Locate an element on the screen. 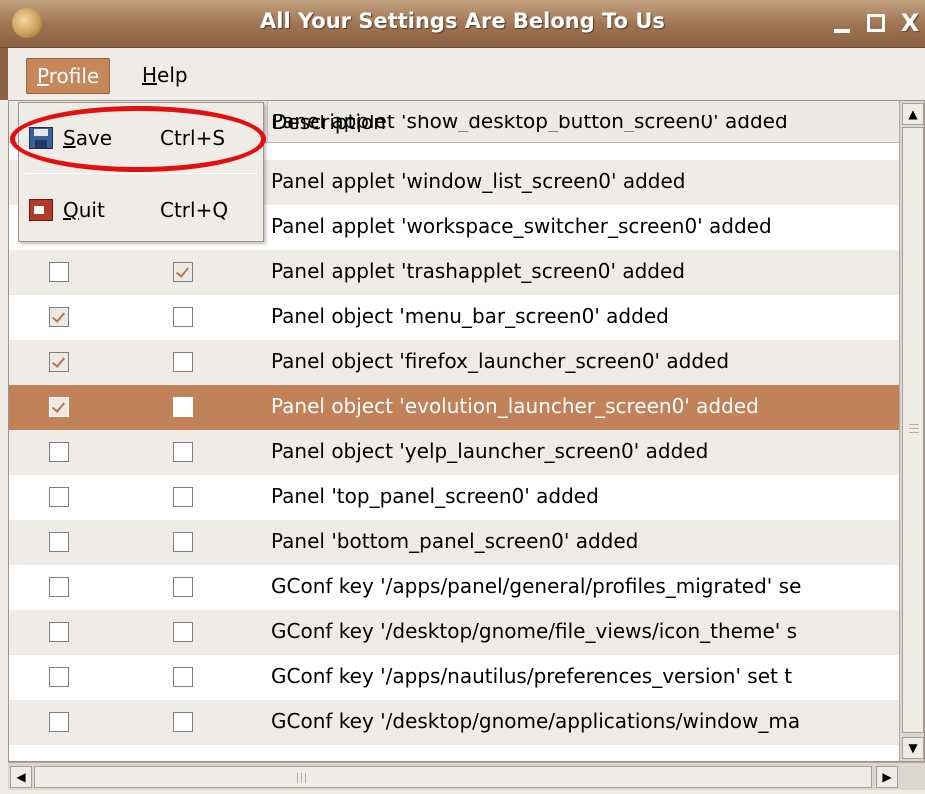  menu-help-mnemonic: H is located at coordinates (150, 75).